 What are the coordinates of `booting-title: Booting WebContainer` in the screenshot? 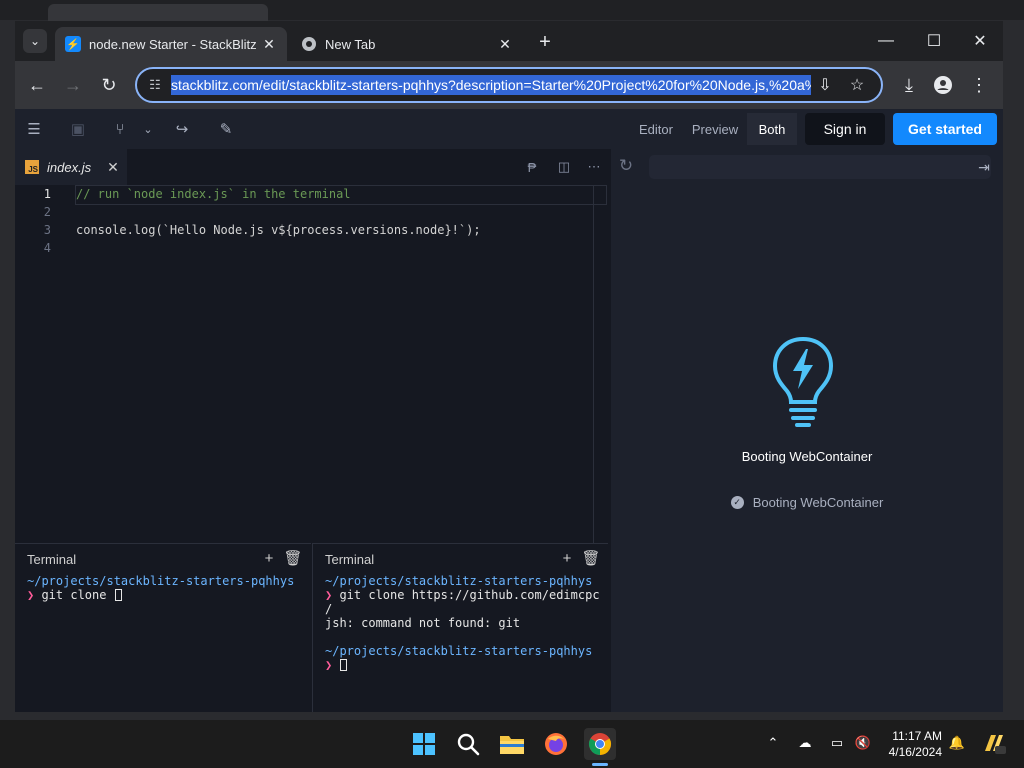 It's located at (807, 456).